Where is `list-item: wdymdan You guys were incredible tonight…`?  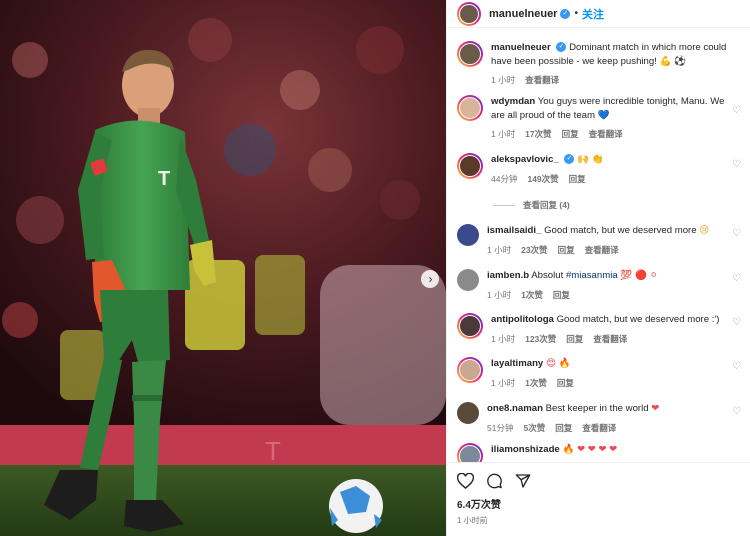
list-item: wdymdan You guys were incredible tonight… is located at coordinates (602, 117).